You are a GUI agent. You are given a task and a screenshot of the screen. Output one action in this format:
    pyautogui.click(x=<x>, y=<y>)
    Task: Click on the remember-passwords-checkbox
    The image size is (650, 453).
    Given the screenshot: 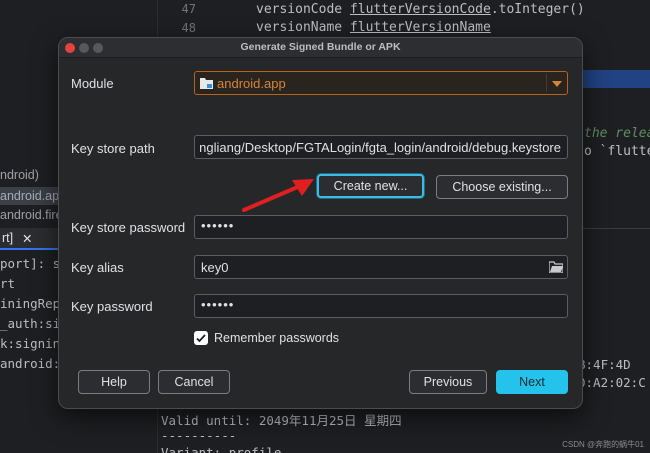 What is the action you would take?
    pyautogui.click(x=201, y=338)
    